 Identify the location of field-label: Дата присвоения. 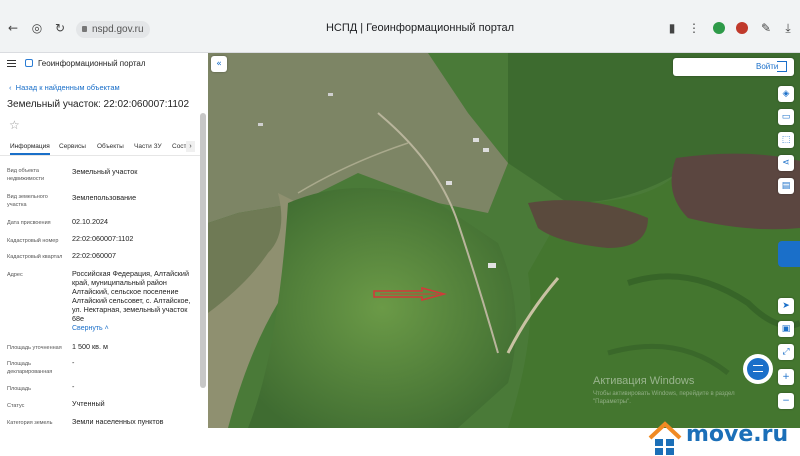
(29, 223).